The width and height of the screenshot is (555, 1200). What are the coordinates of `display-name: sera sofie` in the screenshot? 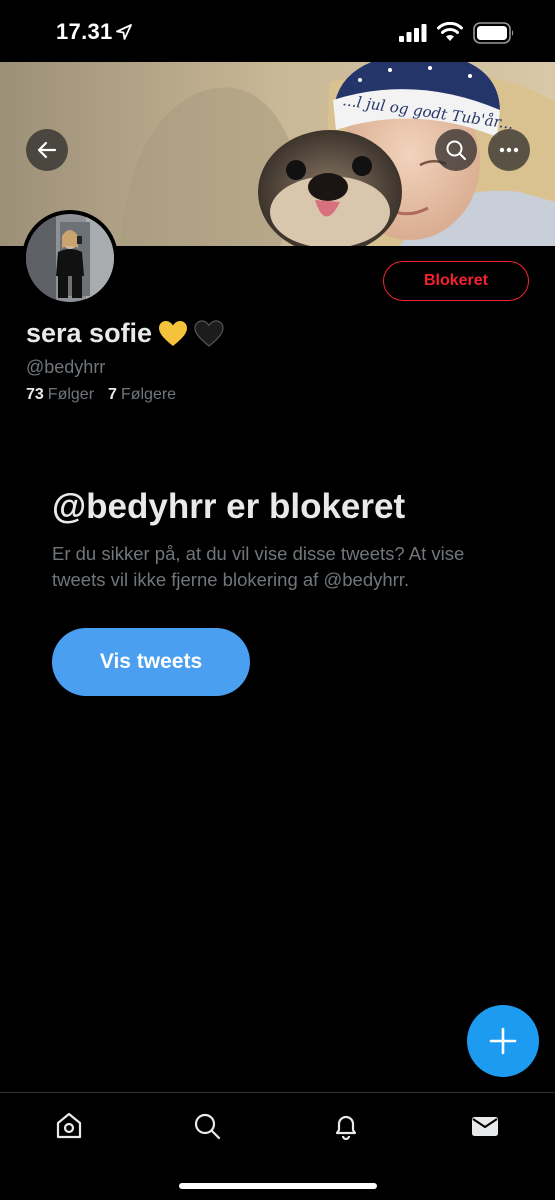 It's located at (89, 333).